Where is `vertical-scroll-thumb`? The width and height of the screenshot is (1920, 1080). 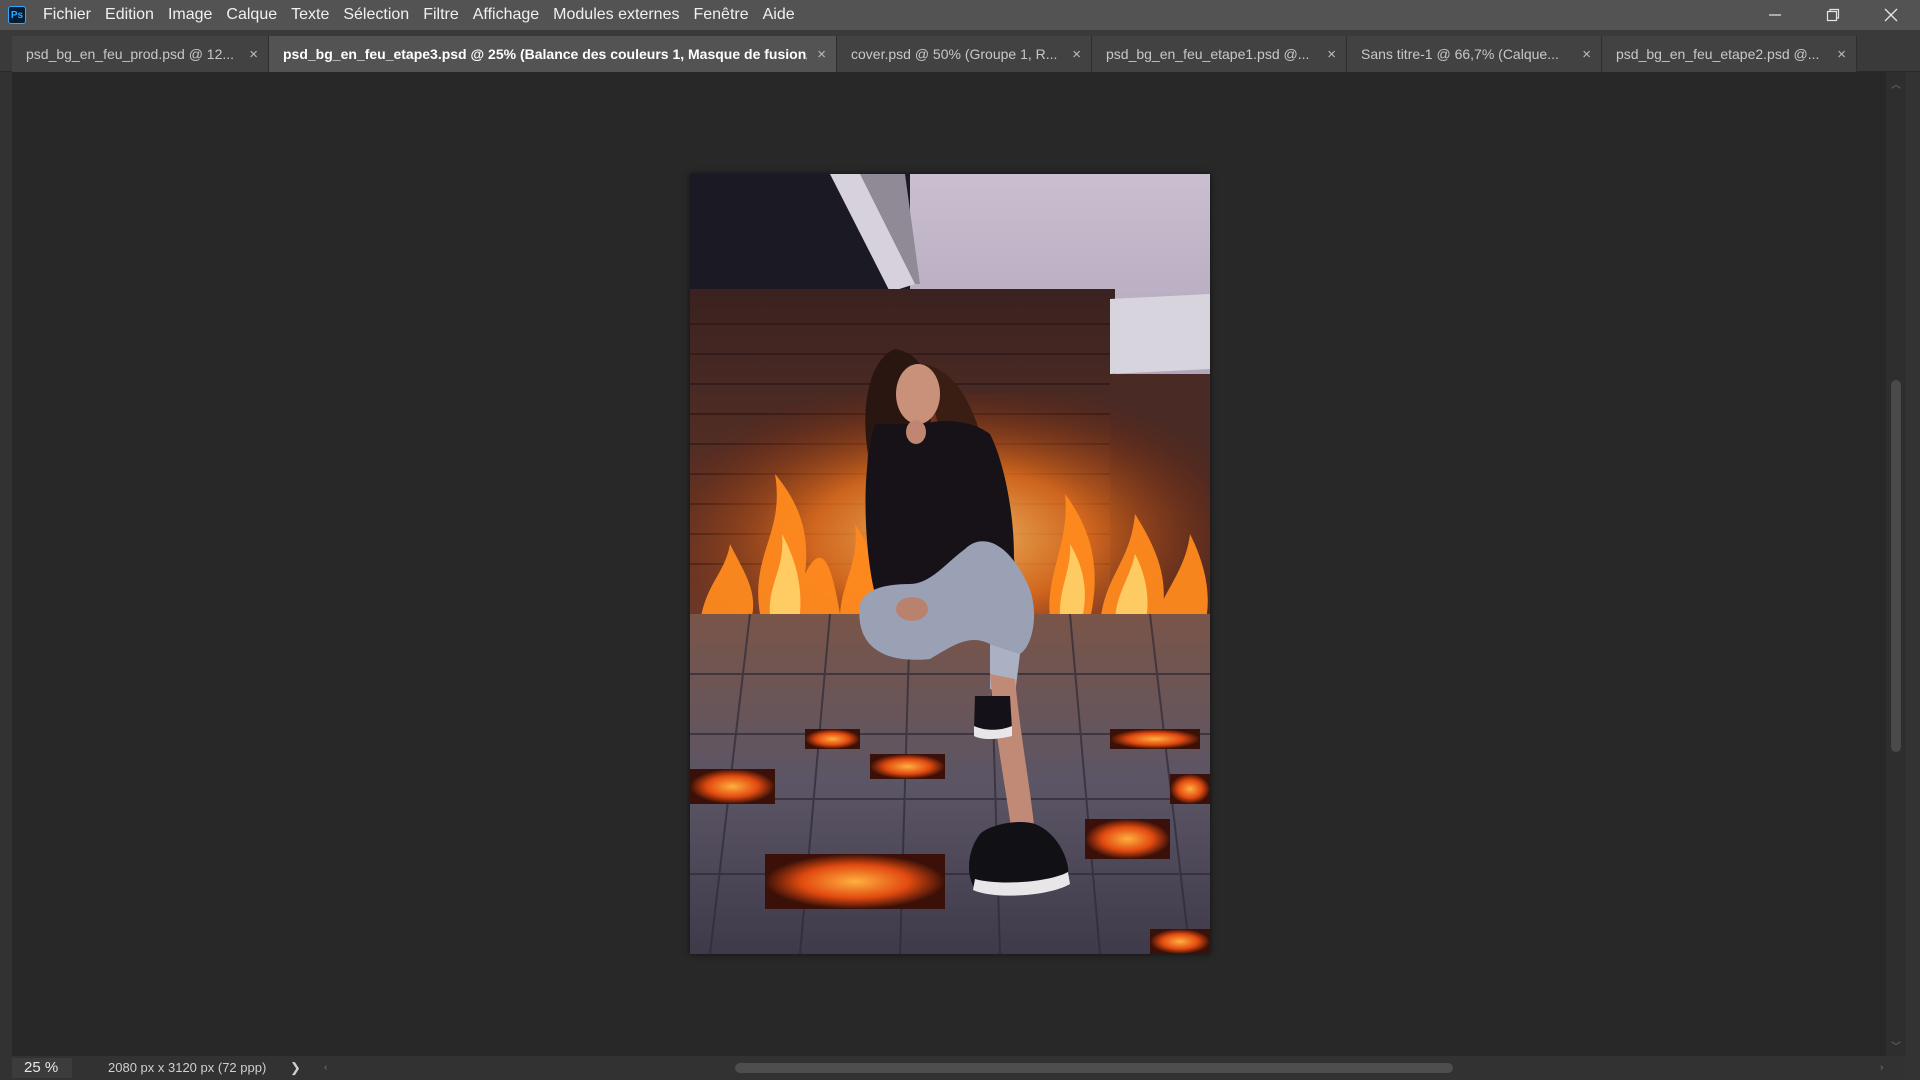
vertical-scroll-thumb is located at coordinates (1896, 566).